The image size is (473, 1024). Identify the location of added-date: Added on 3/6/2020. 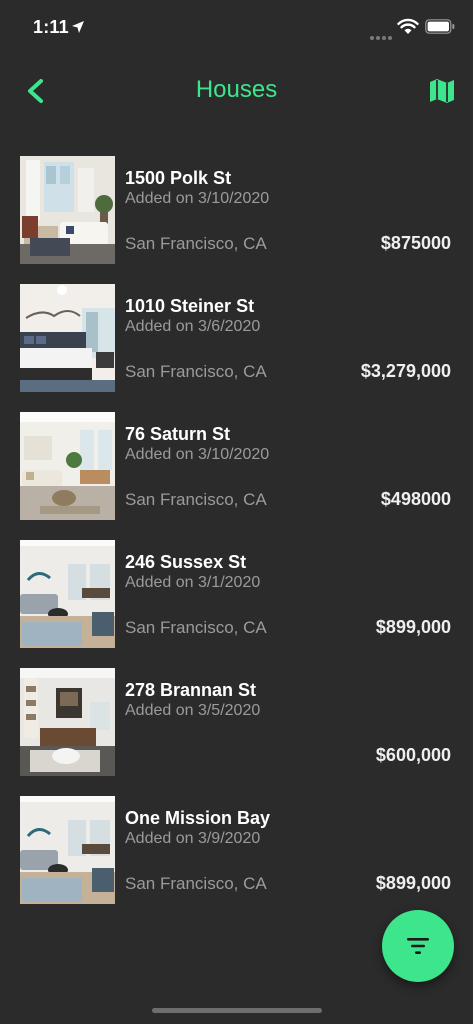
(193, 326).